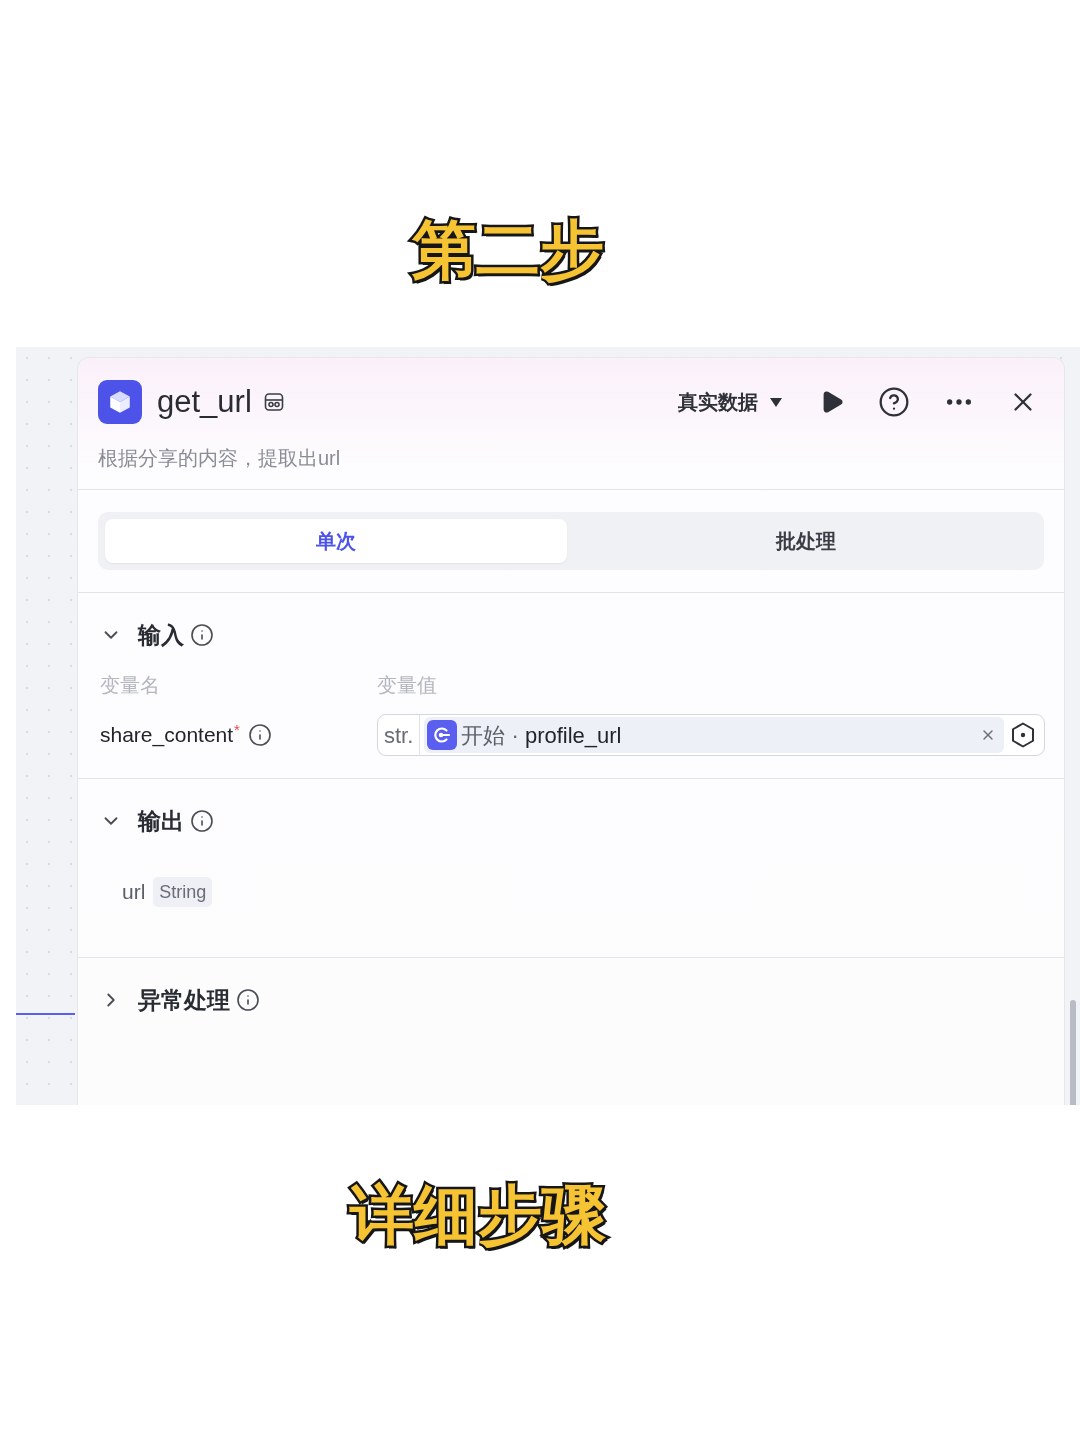 This screenshot has width=1080, height=1440. I want to click on section-toggle: 输出, so click(142, 821).